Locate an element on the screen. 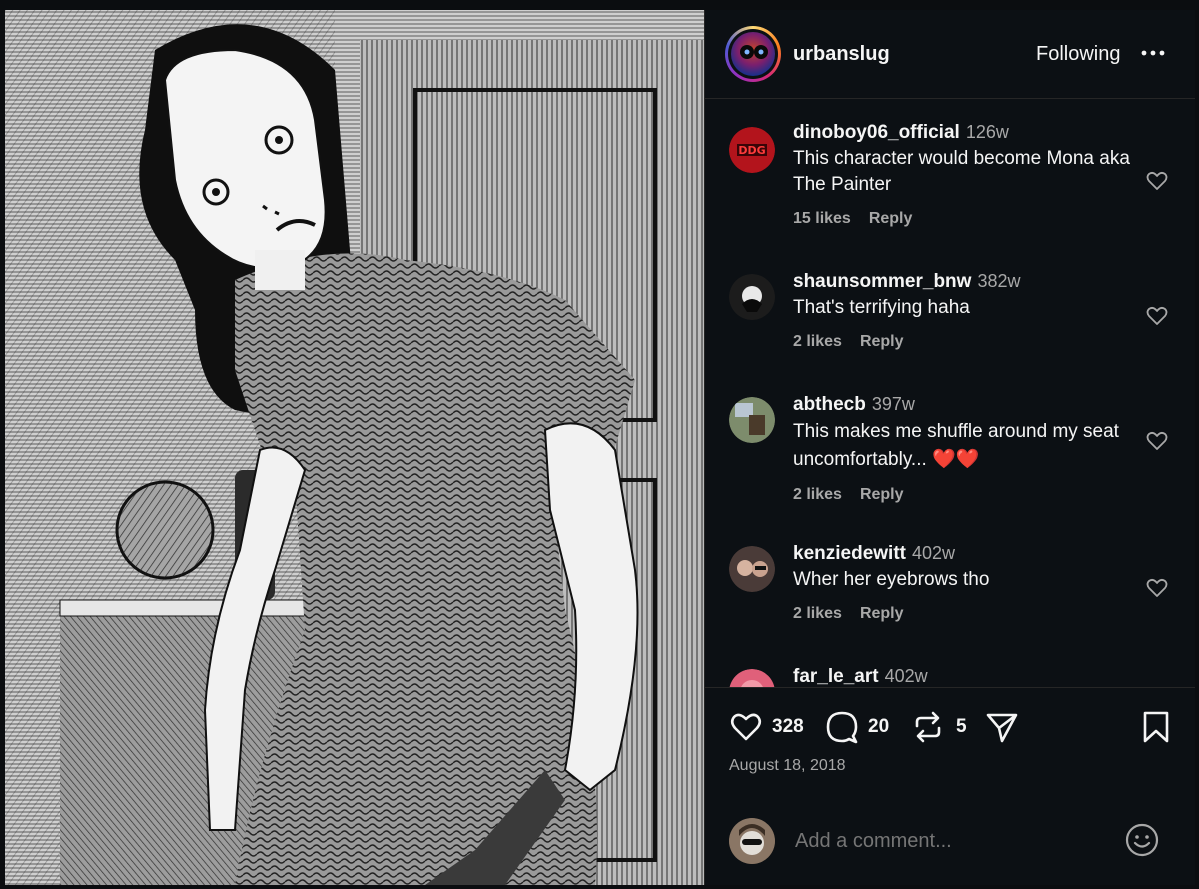  comment-input is located at coordinates (945, 841).